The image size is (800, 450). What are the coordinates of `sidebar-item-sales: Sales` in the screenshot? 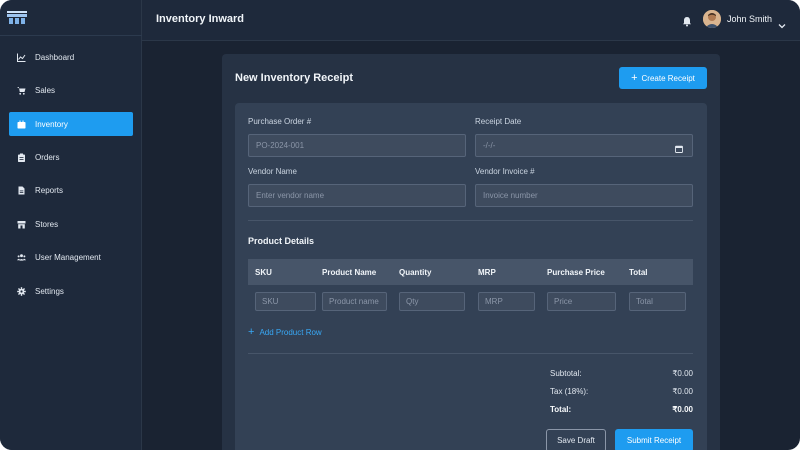 It's located at (71, 90).